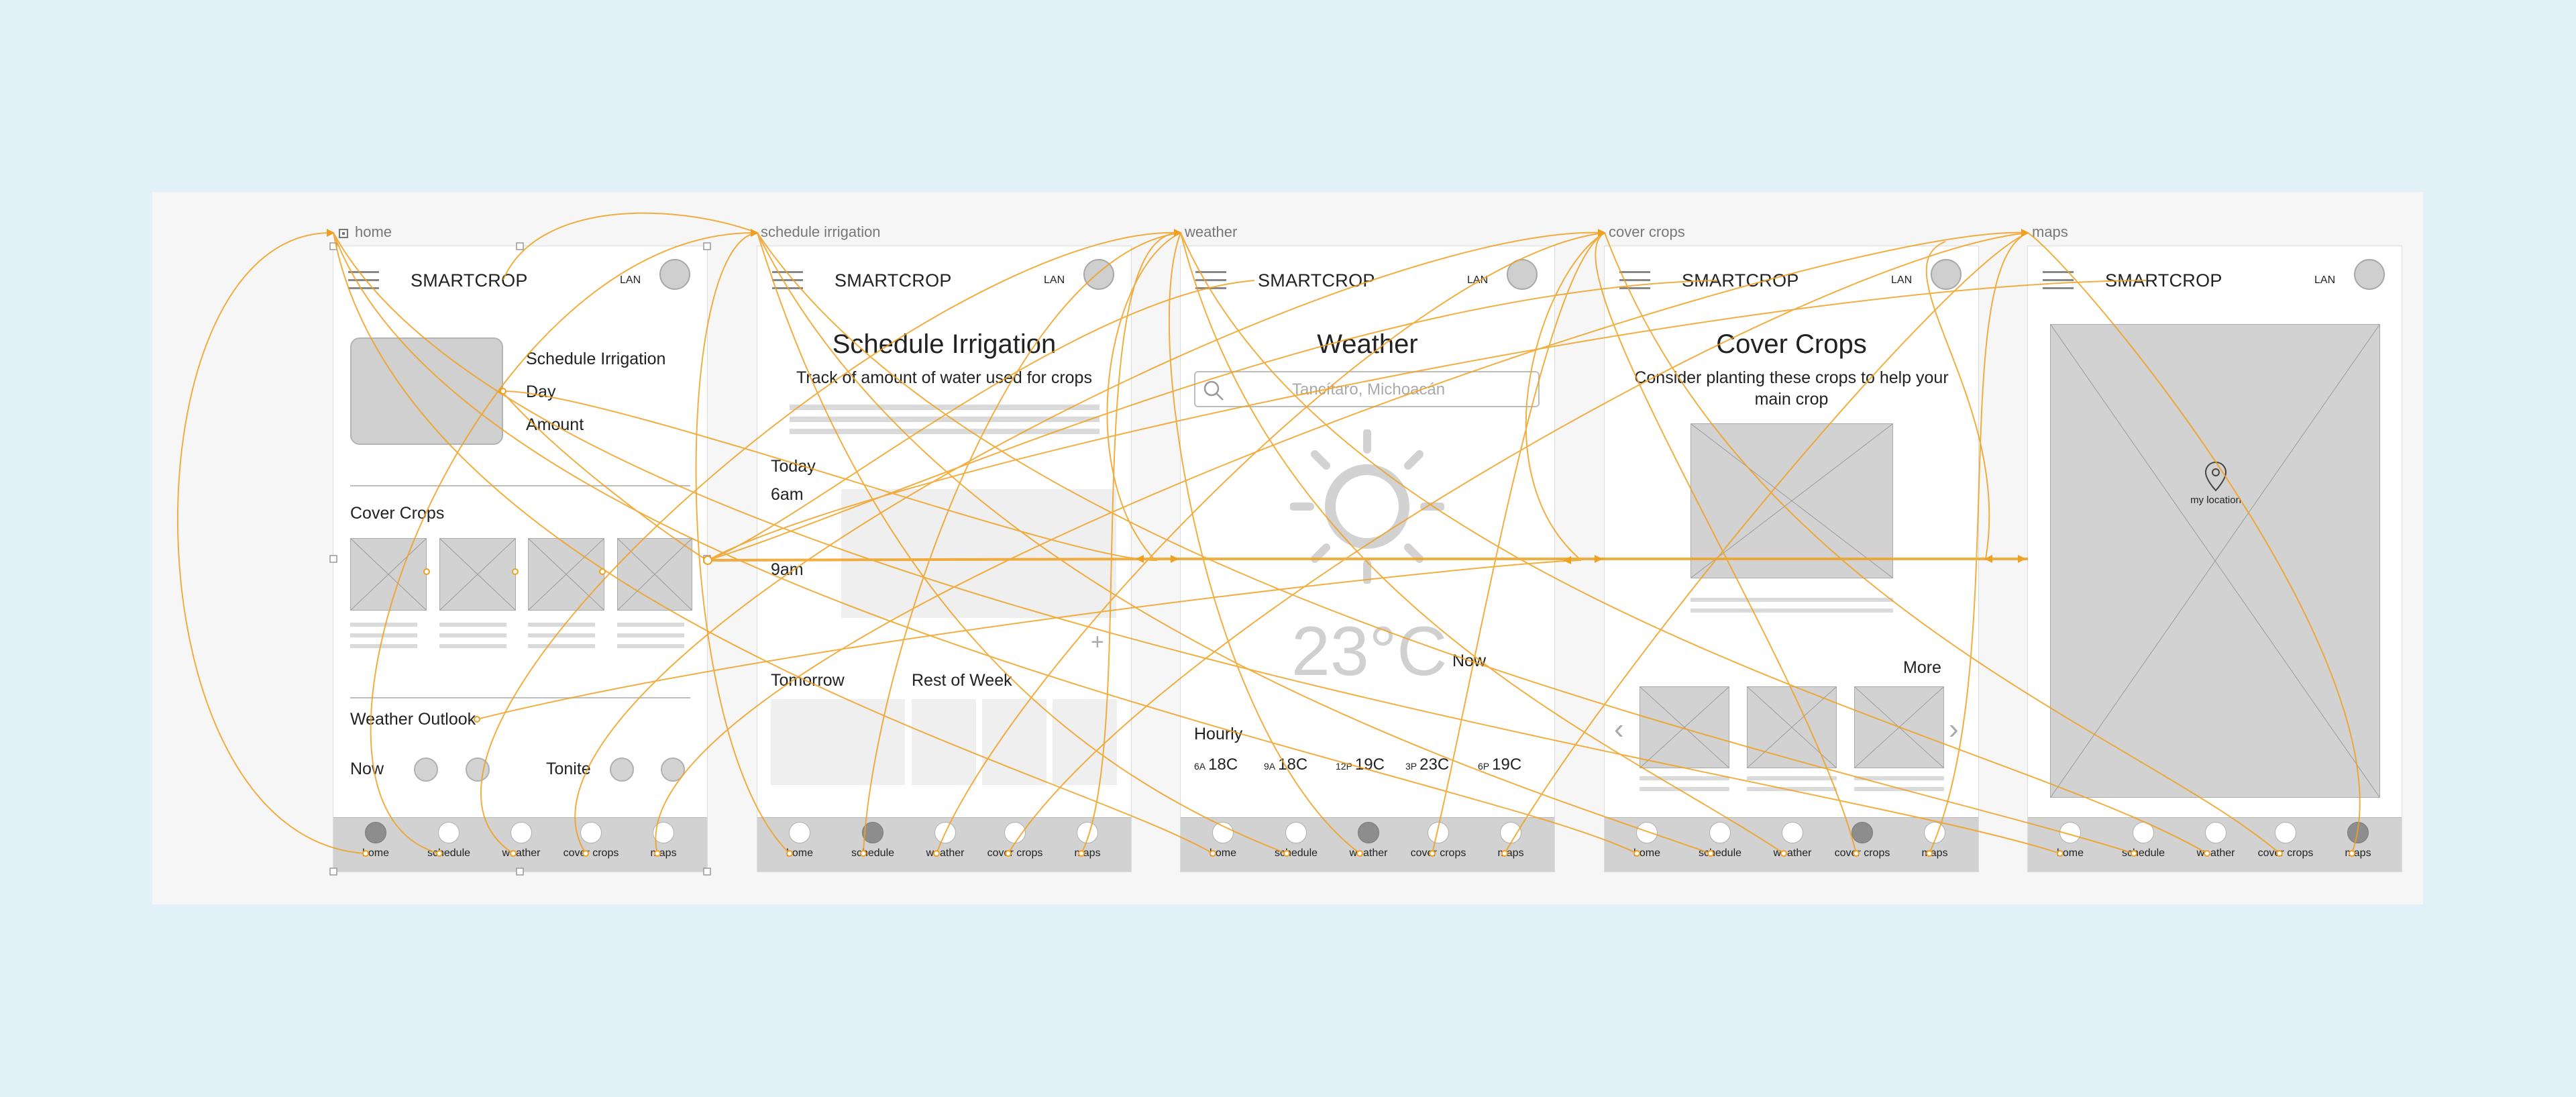  What do you see at coordinates (1367, 344) in the screenshot?
I see `page-title: Weather` at bounding box center [1367, 344].